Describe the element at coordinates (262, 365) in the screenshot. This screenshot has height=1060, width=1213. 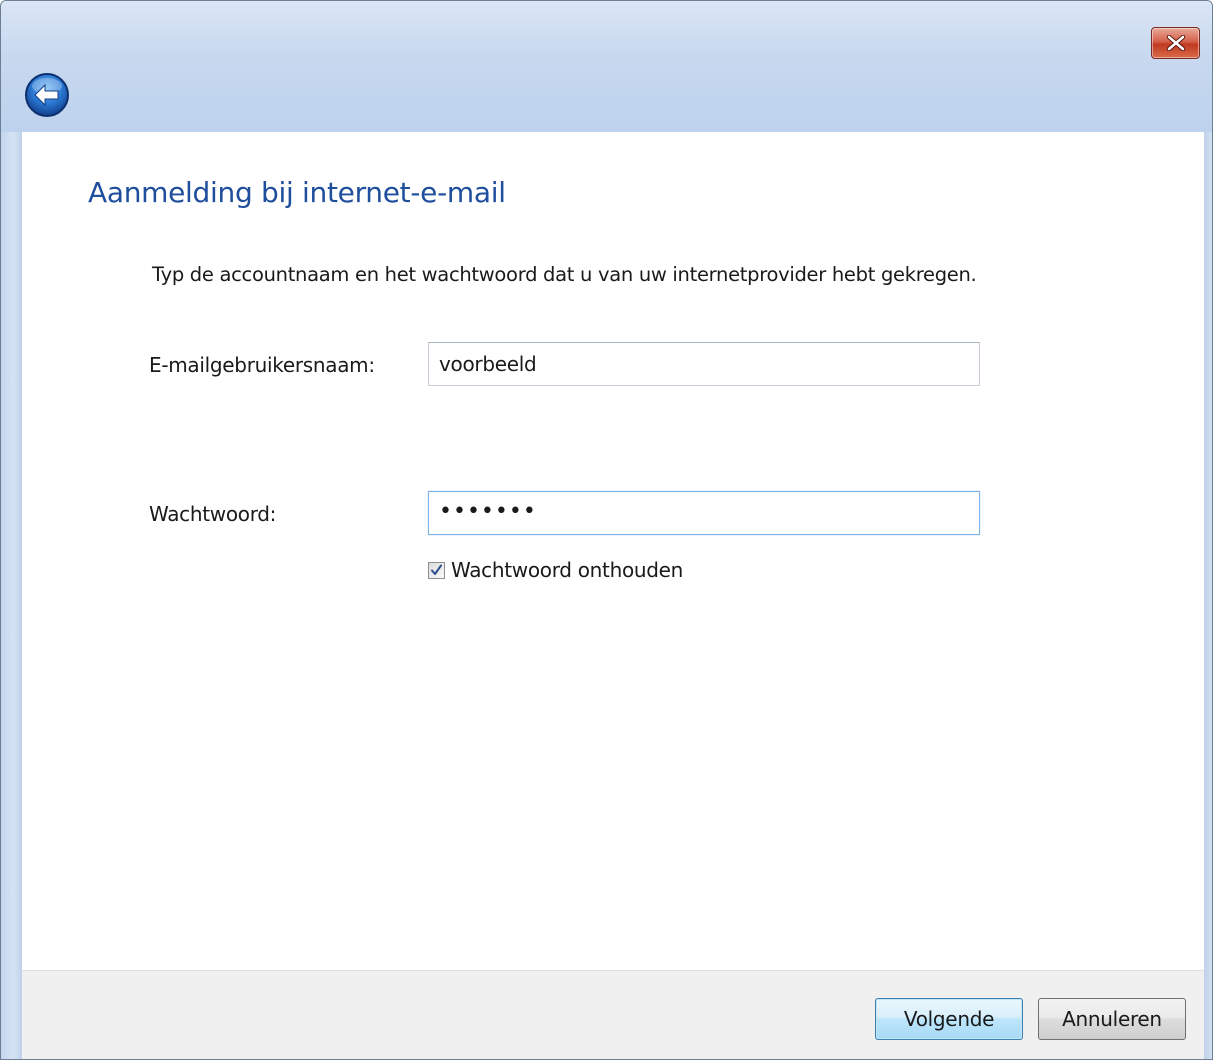
I see `username-label: E-mailgebruikersnaam:` at that location.